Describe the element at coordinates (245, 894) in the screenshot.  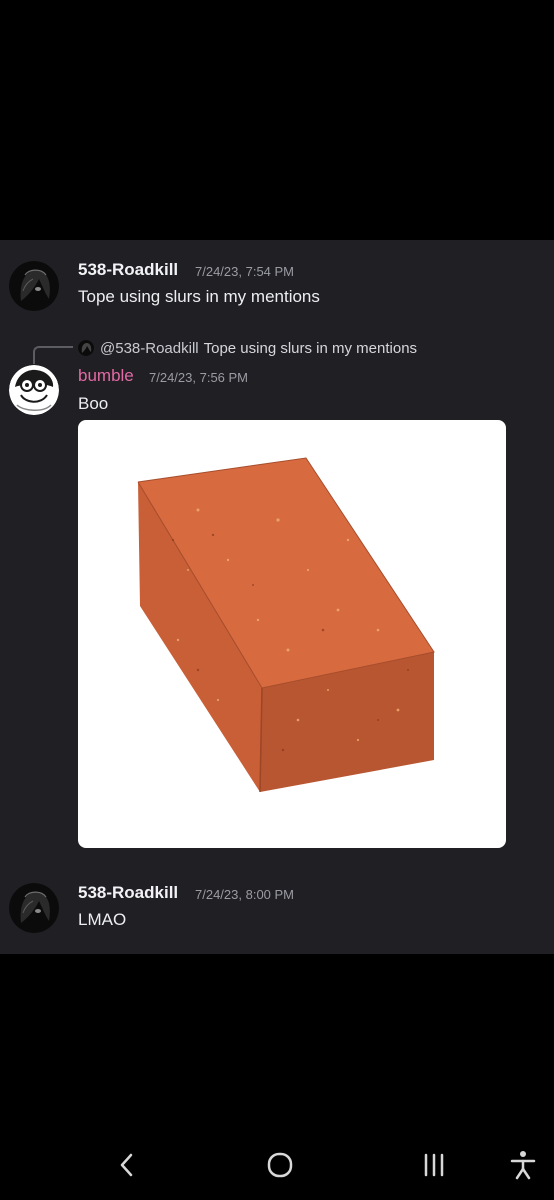
I see `message-timestamp: 7/24/23, 8:00 PM` at that location.